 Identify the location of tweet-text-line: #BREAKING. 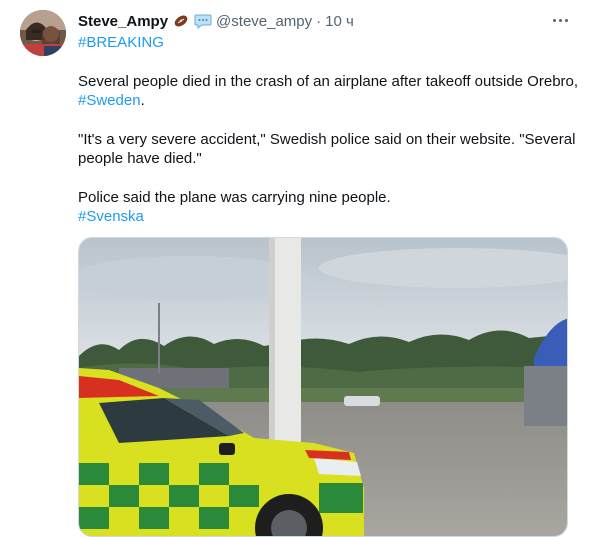
(121, 42).